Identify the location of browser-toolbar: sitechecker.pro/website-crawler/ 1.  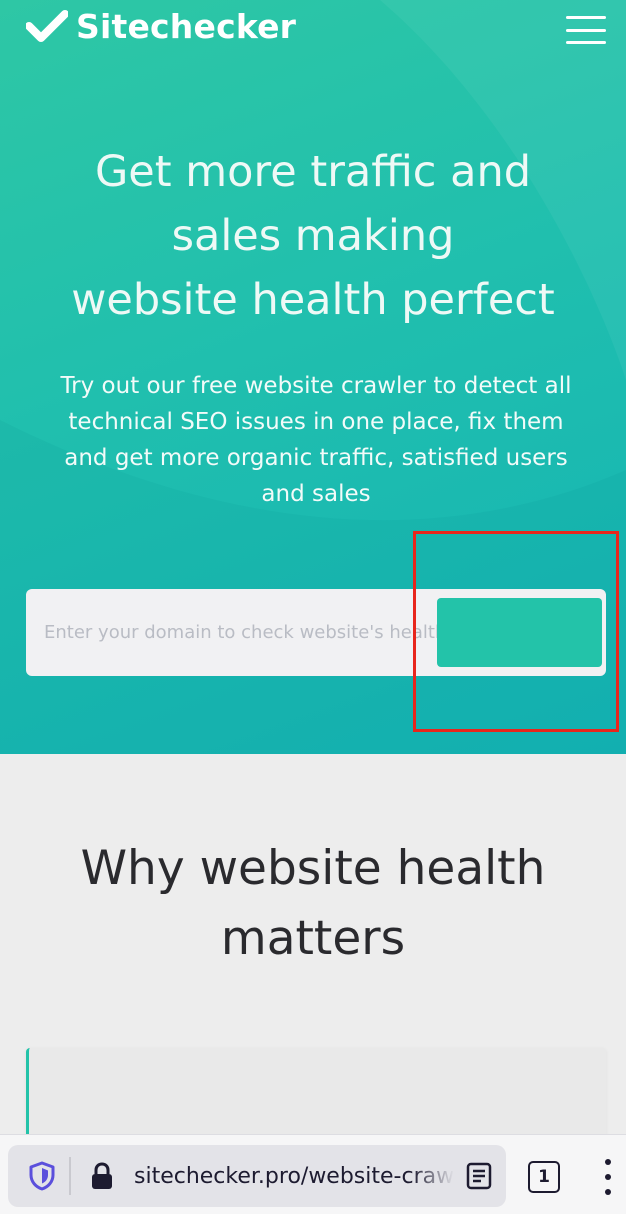
(313, 1174).